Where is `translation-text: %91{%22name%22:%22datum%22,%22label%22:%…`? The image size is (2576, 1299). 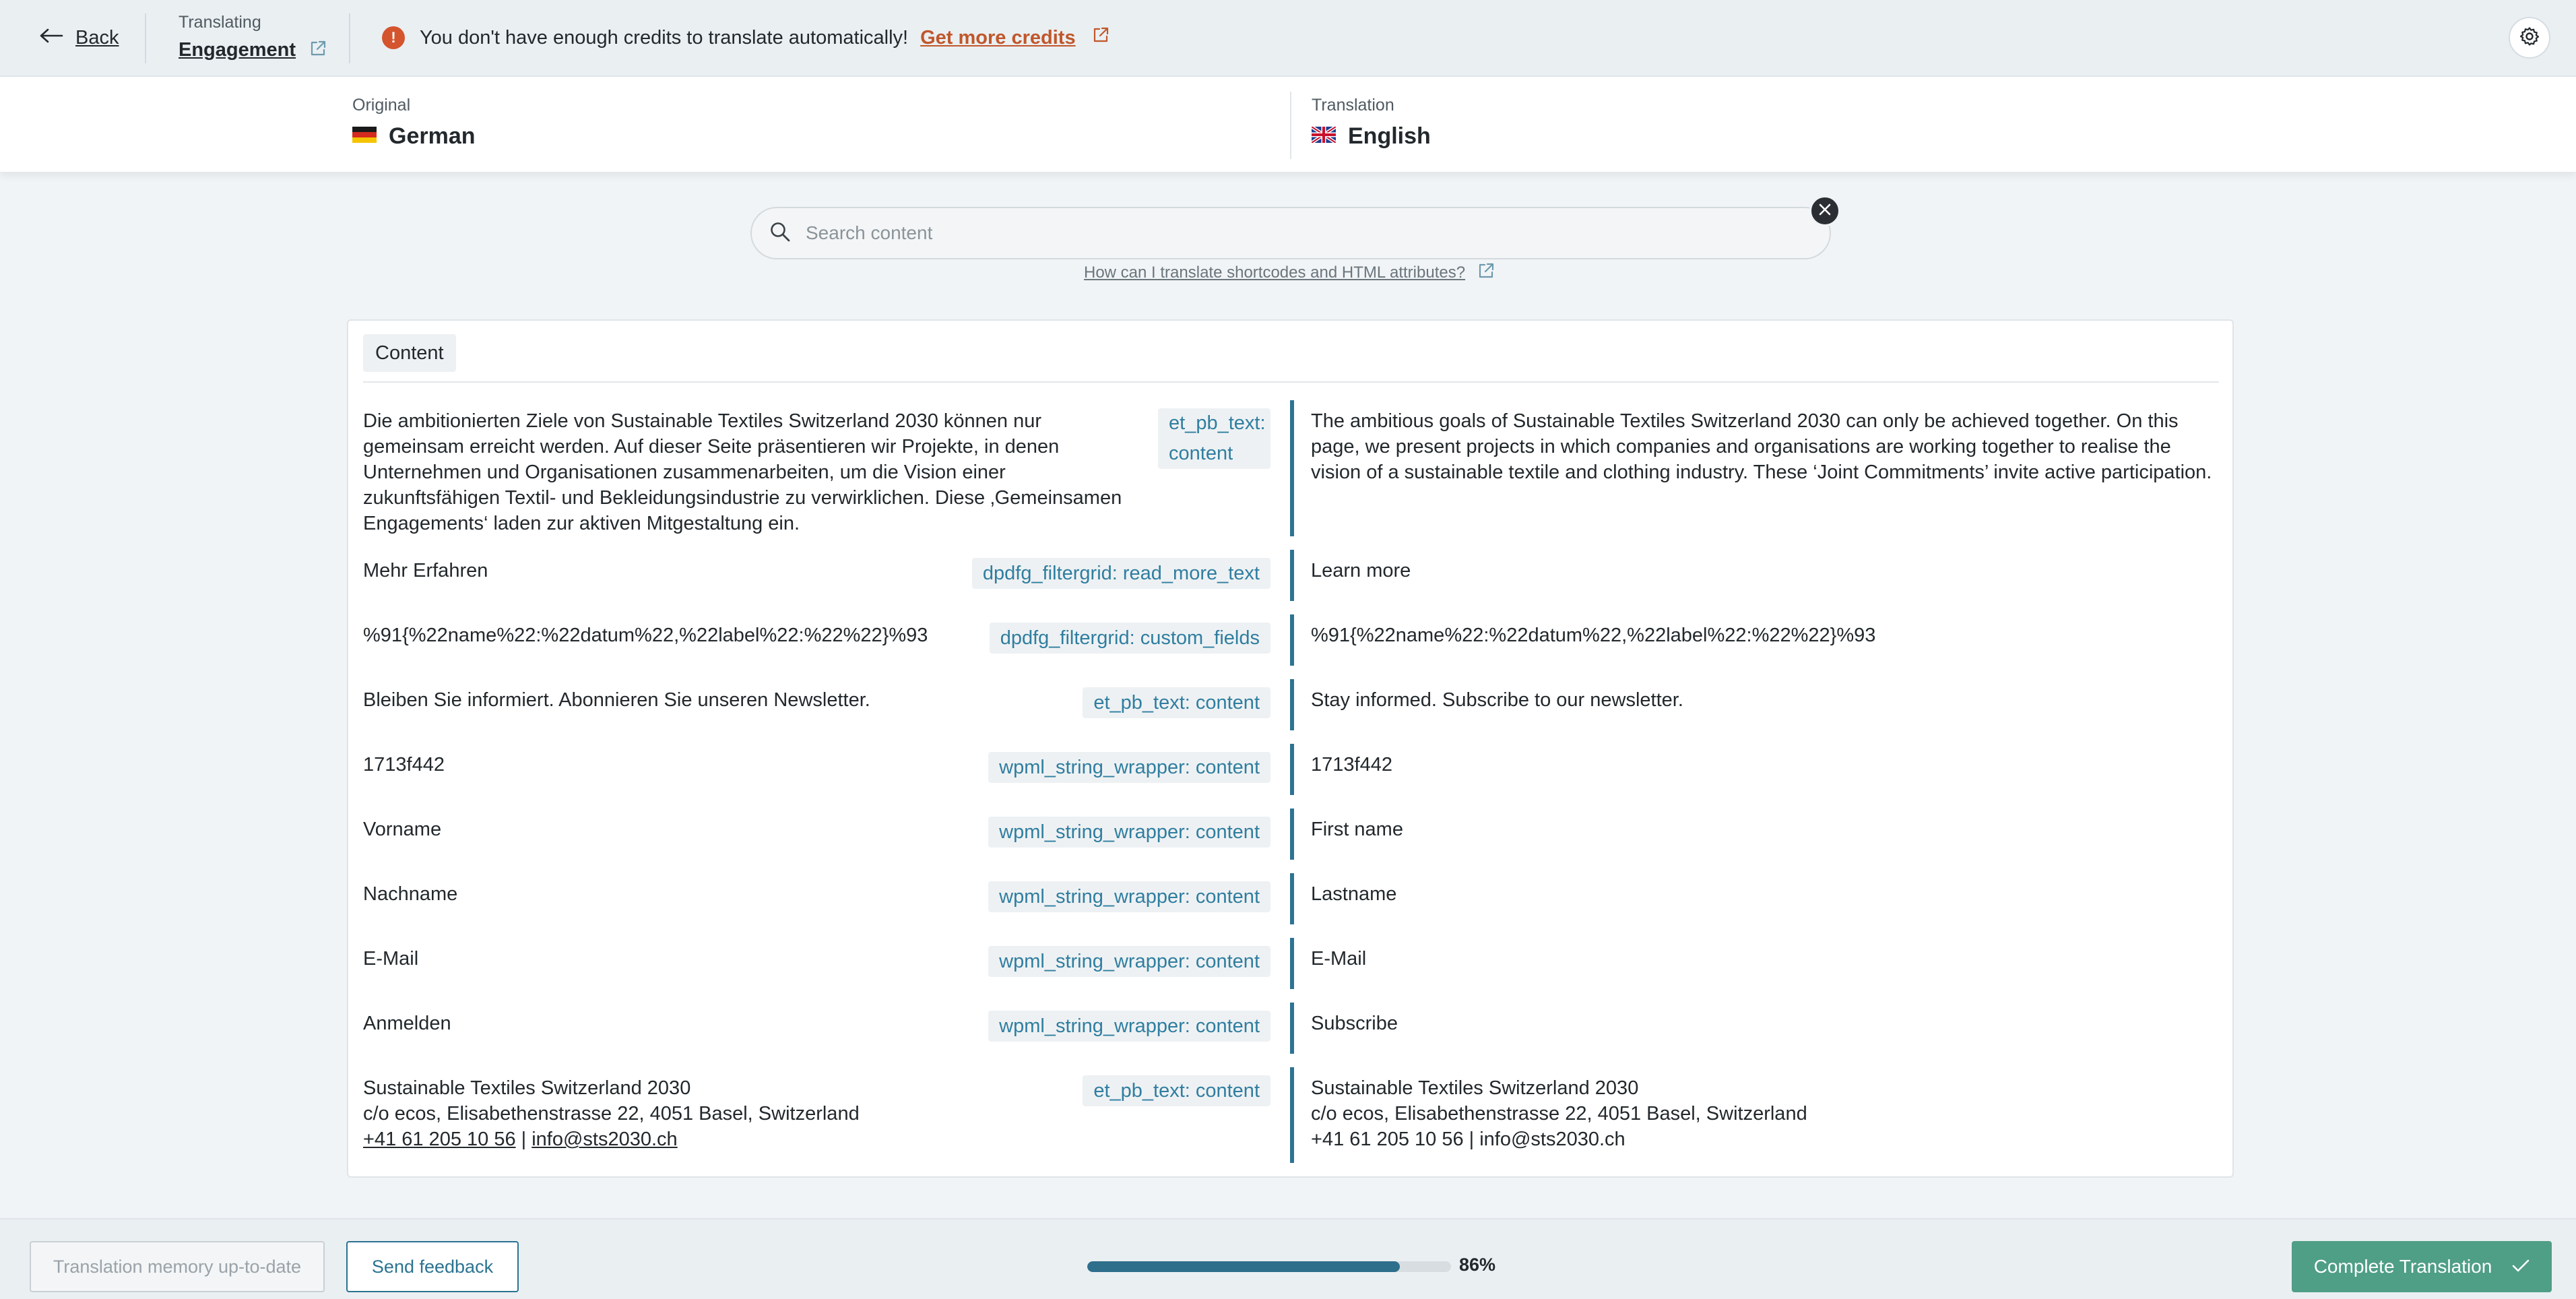 translation-text: %91{%22name%22:%22datum%22,%22label%22:%… is located at coordinates (1763, 636).